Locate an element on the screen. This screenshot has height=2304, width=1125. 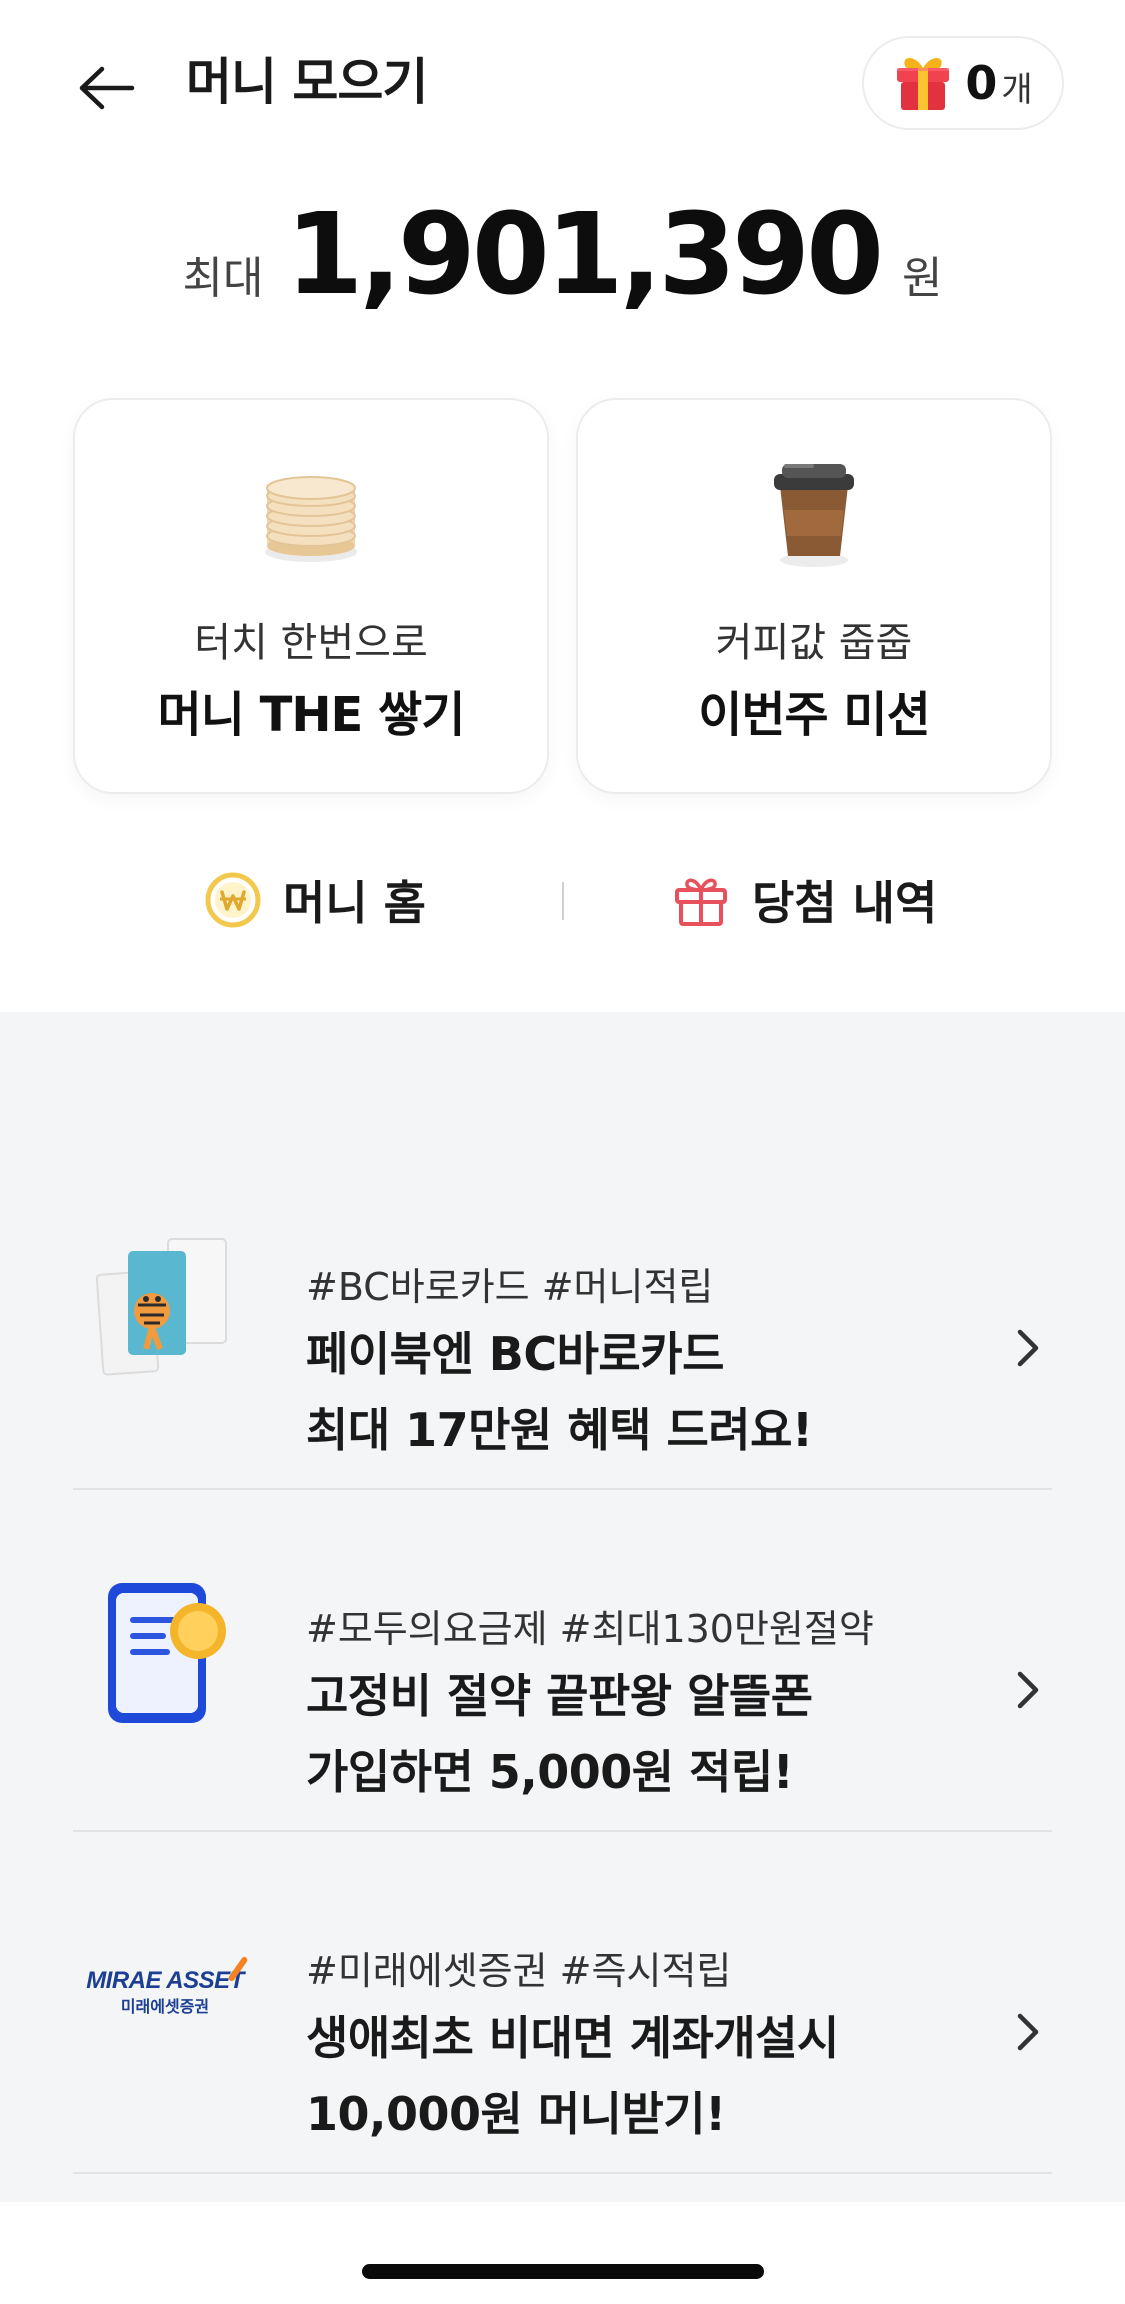
money-stack-card: 터치 한번으로 머니 THE 쌓기 is located at coordinates (311, 596).